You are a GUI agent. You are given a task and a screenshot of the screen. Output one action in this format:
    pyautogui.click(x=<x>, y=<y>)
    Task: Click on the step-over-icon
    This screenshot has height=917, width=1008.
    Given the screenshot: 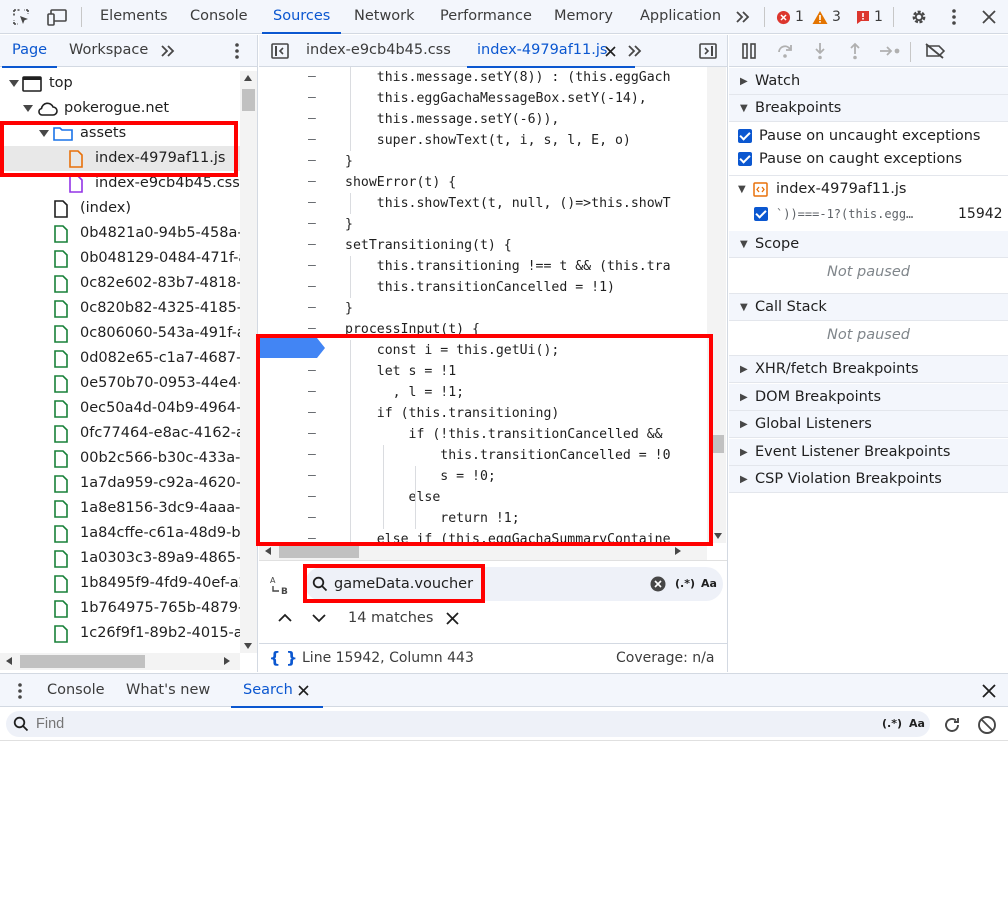 What is the action you would take?
    pyautogui.click(x=785, y=51)
    